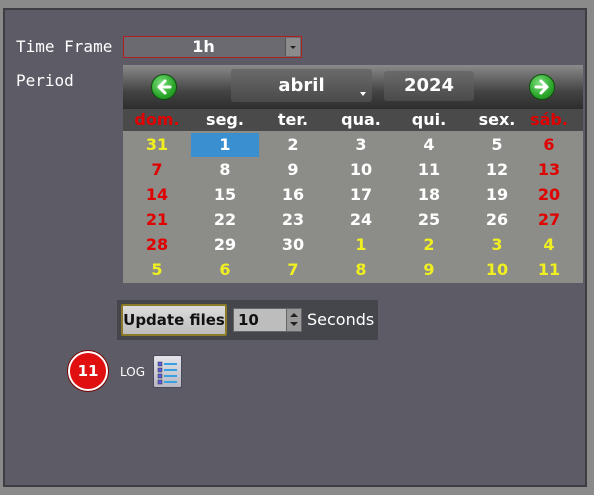 The width and height of the screenshot is (594, 495). I want to click on next-month-button, so click(542, 87).